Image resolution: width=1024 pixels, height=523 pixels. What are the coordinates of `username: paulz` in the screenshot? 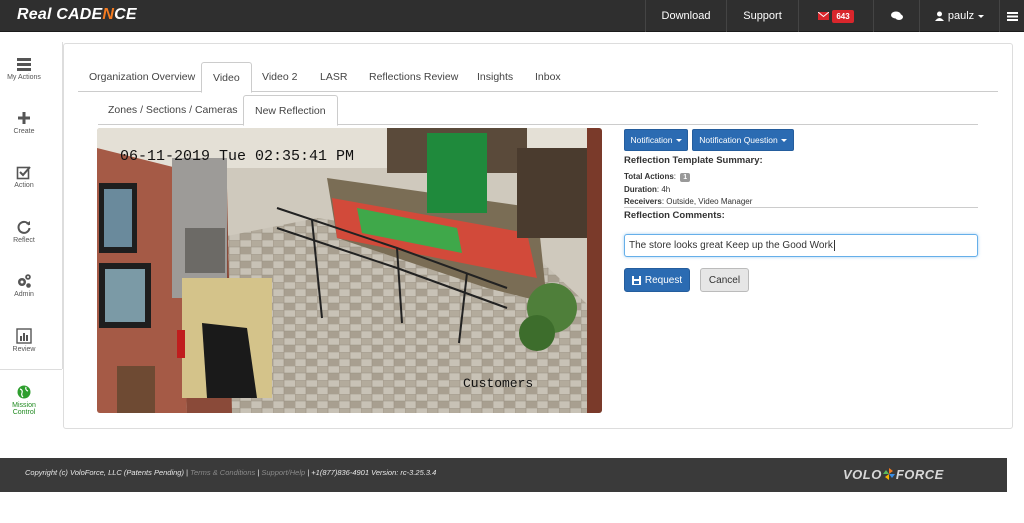 It's located at (961, 16).